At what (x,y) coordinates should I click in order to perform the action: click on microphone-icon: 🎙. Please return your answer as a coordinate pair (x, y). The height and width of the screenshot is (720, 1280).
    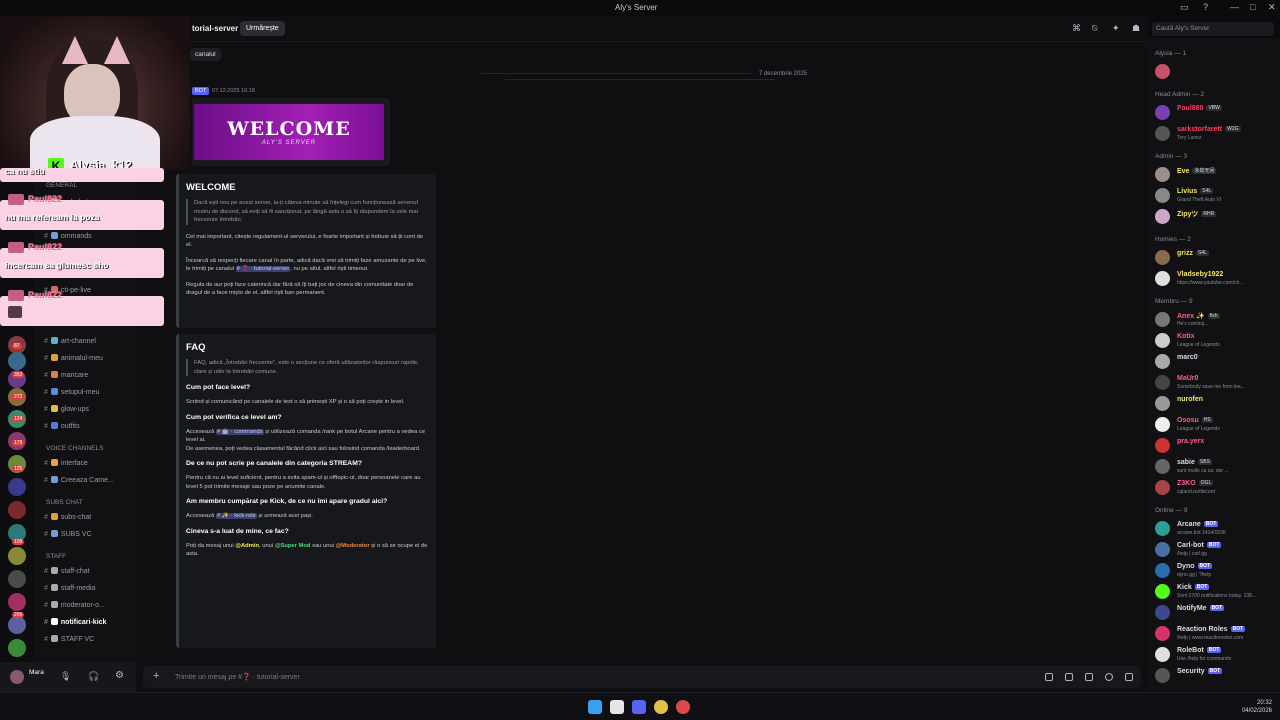
    Looking at the image, I should click on (65, 676).